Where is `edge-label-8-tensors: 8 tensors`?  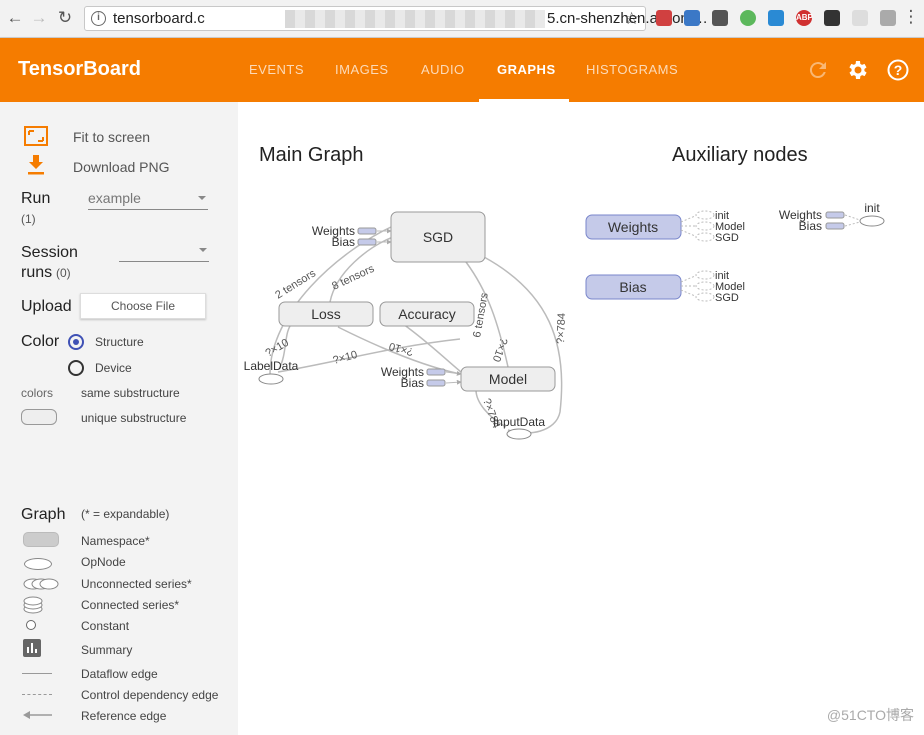 edge-label-8-tensors: 8 tensors is located at coordinates (353, 278).